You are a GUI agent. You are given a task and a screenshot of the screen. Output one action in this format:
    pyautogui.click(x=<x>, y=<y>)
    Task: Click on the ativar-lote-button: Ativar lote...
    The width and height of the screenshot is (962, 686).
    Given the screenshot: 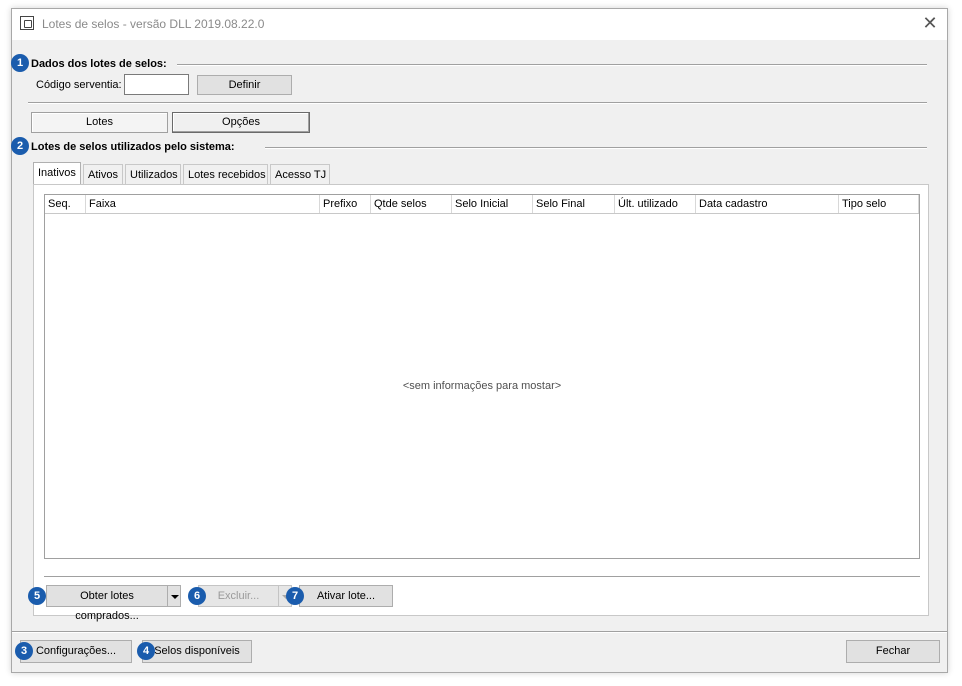 What is the action you would take?
    pyautogui.click(x=346, y=596)
    